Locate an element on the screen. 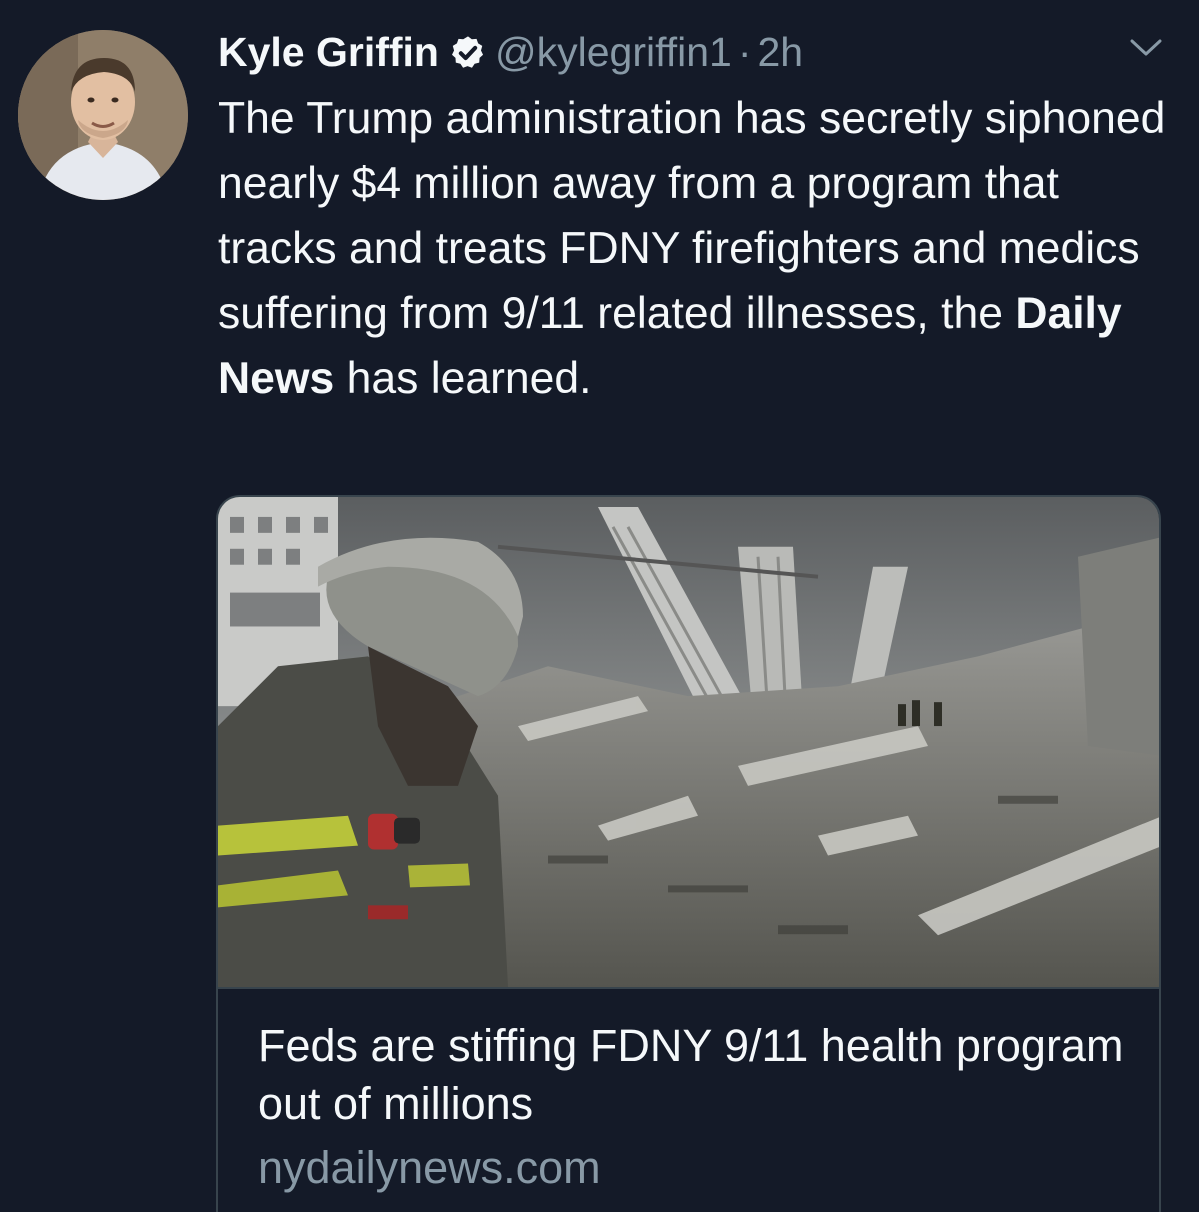 The image size is (1199, 1212). tweet-header: Kyle Griffin @kylegriffin1 · 2h is located at coordinates (510, 53).